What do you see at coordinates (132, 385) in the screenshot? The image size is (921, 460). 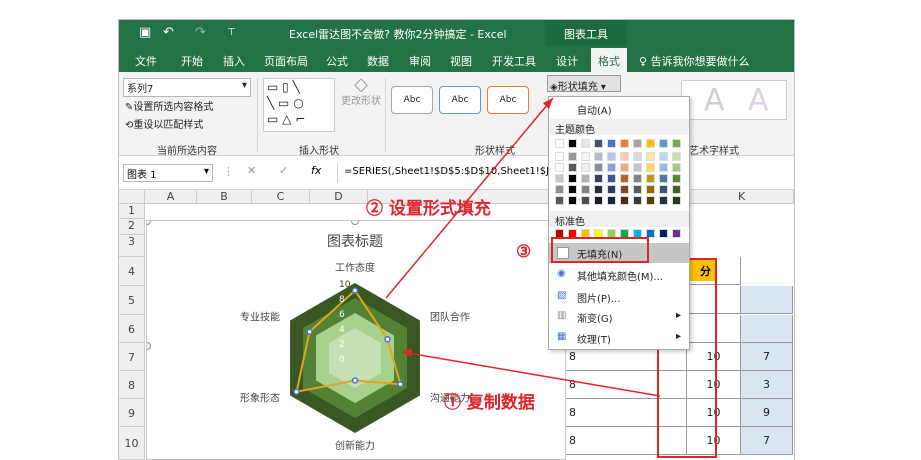 I see `row-header-8: 8` at bounding box center [132, 385].